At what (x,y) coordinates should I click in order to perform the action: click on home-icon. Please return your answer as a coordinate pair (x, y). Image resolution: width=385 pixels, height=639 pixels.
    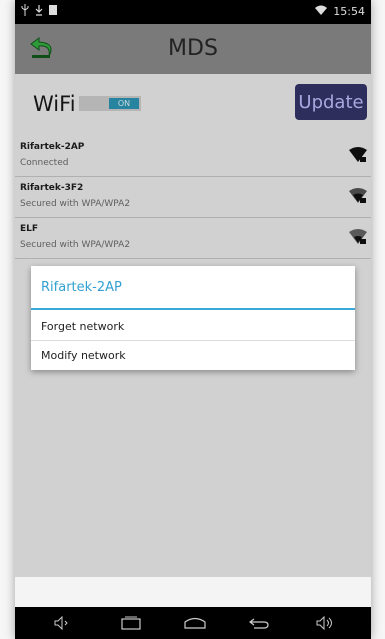
    Looking at the image, I should click on (195, 623).